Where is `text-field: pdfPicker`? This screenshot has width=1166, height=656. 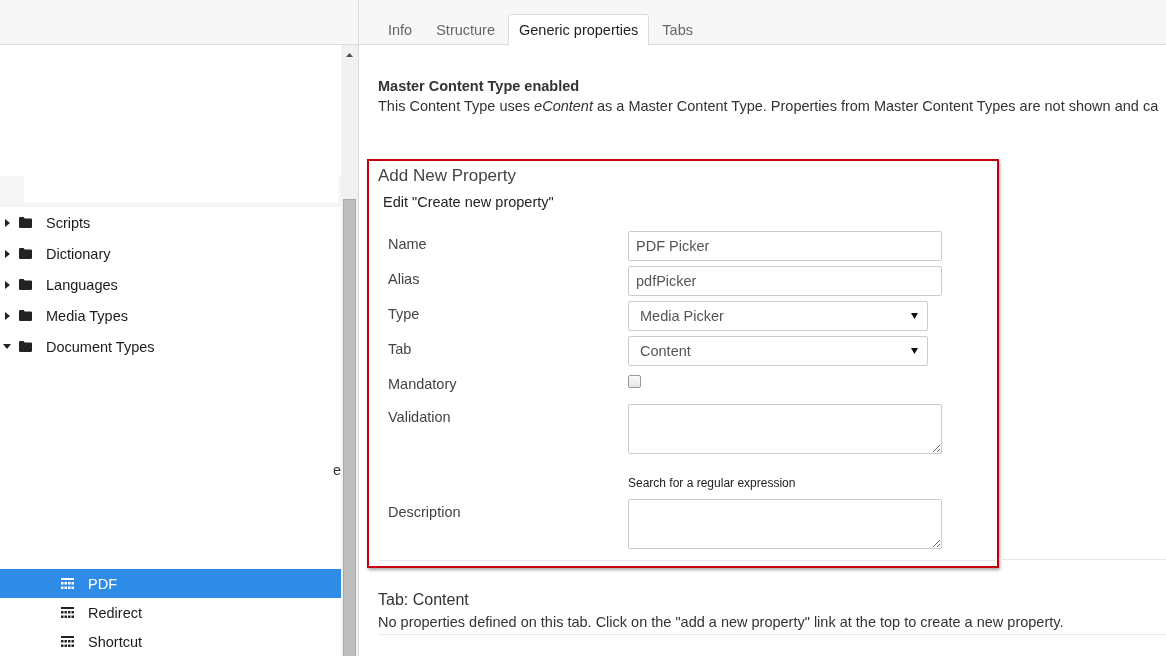 text-field: pdfPicker is located at coordinates (785, 281).